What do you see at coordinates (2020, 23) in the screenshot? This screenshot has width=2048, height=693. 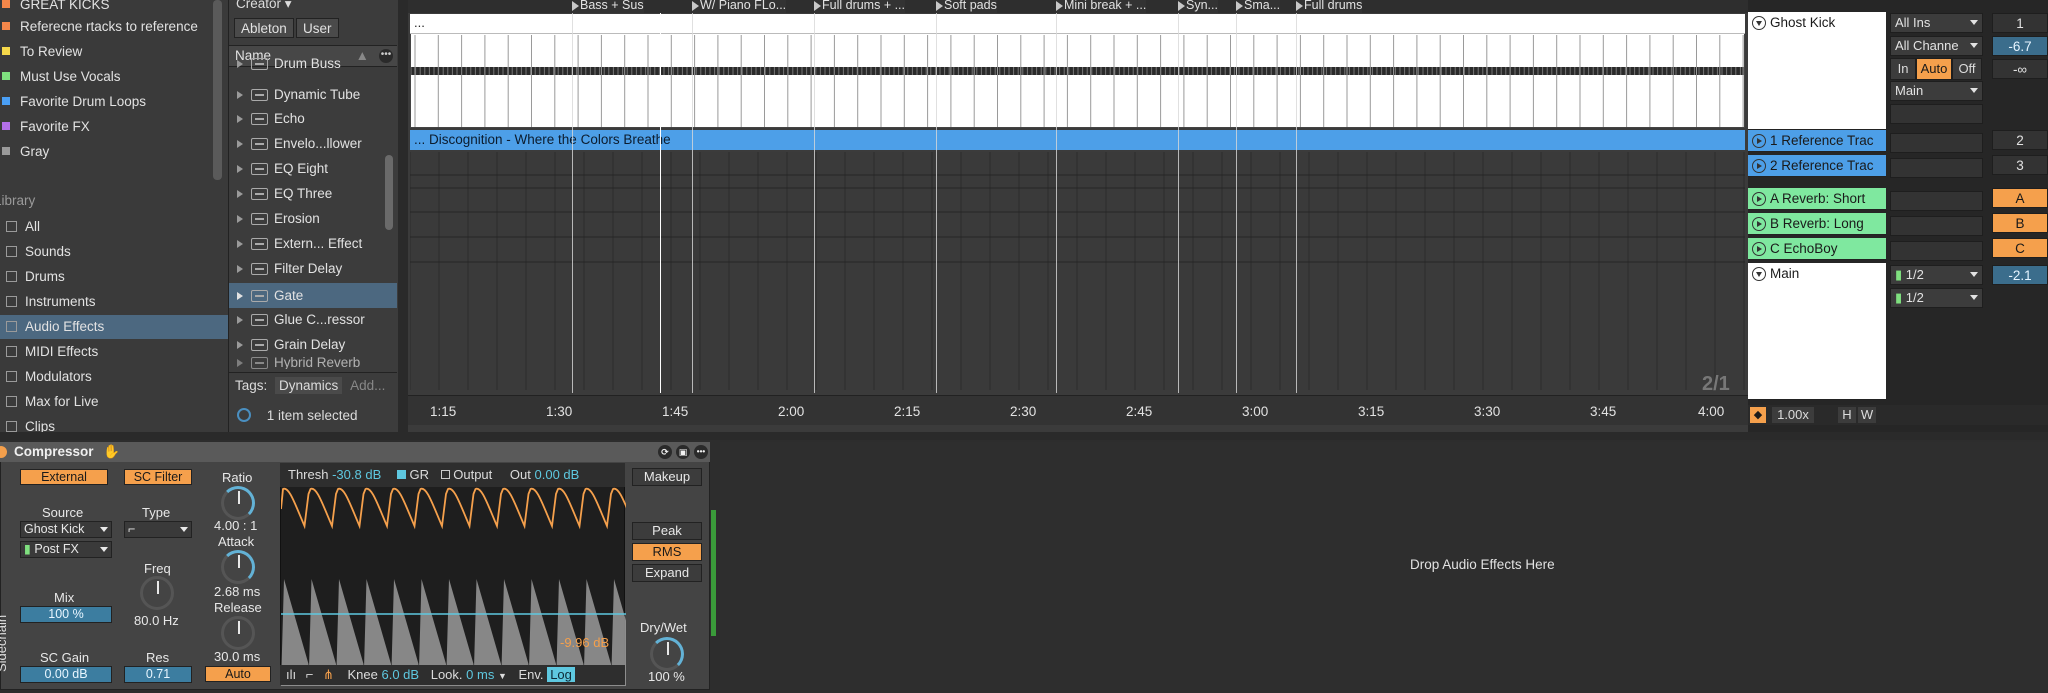 I see `track-number-1: 1` at bounding box center [2020, 23].